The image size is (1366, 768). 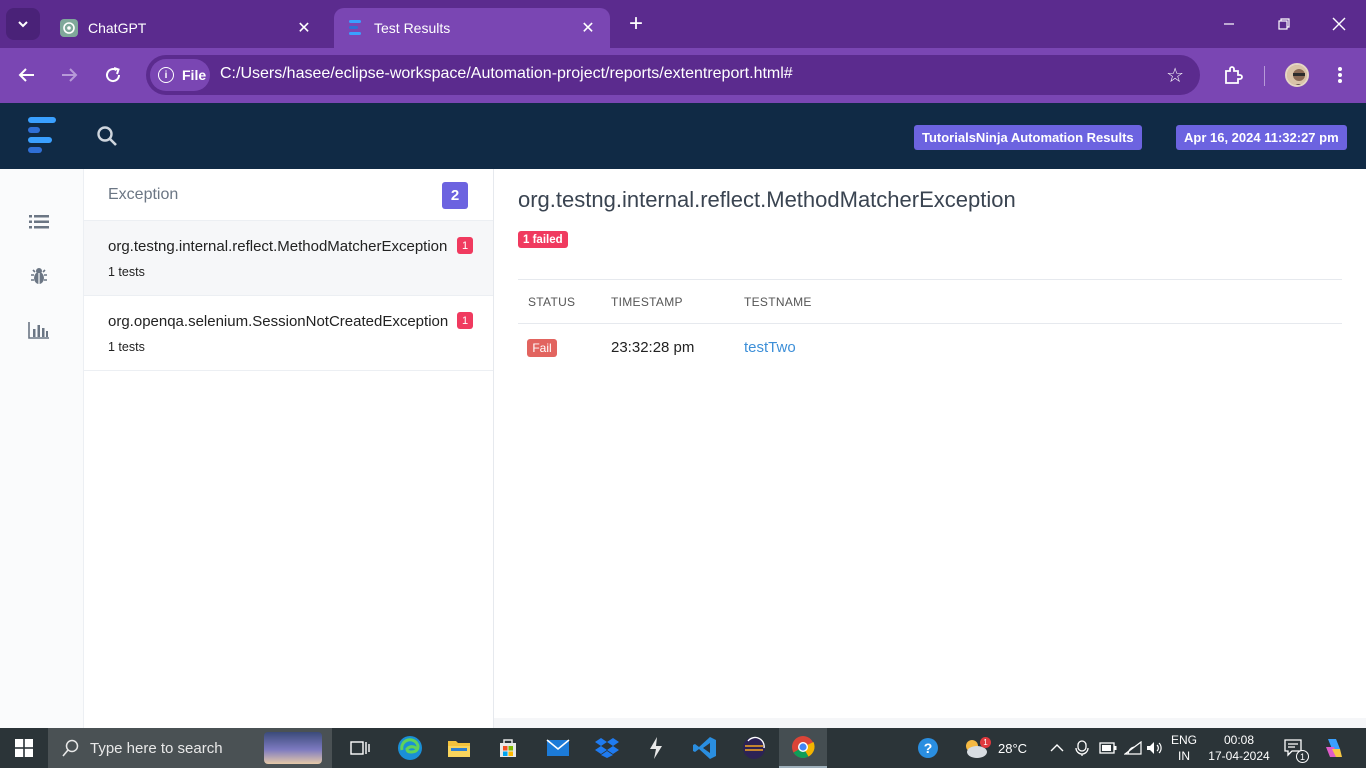 What do you see at coordinates (552, 302) in the screenshot?
I see `column-header: STATUS` at bounding box center [552, 302].